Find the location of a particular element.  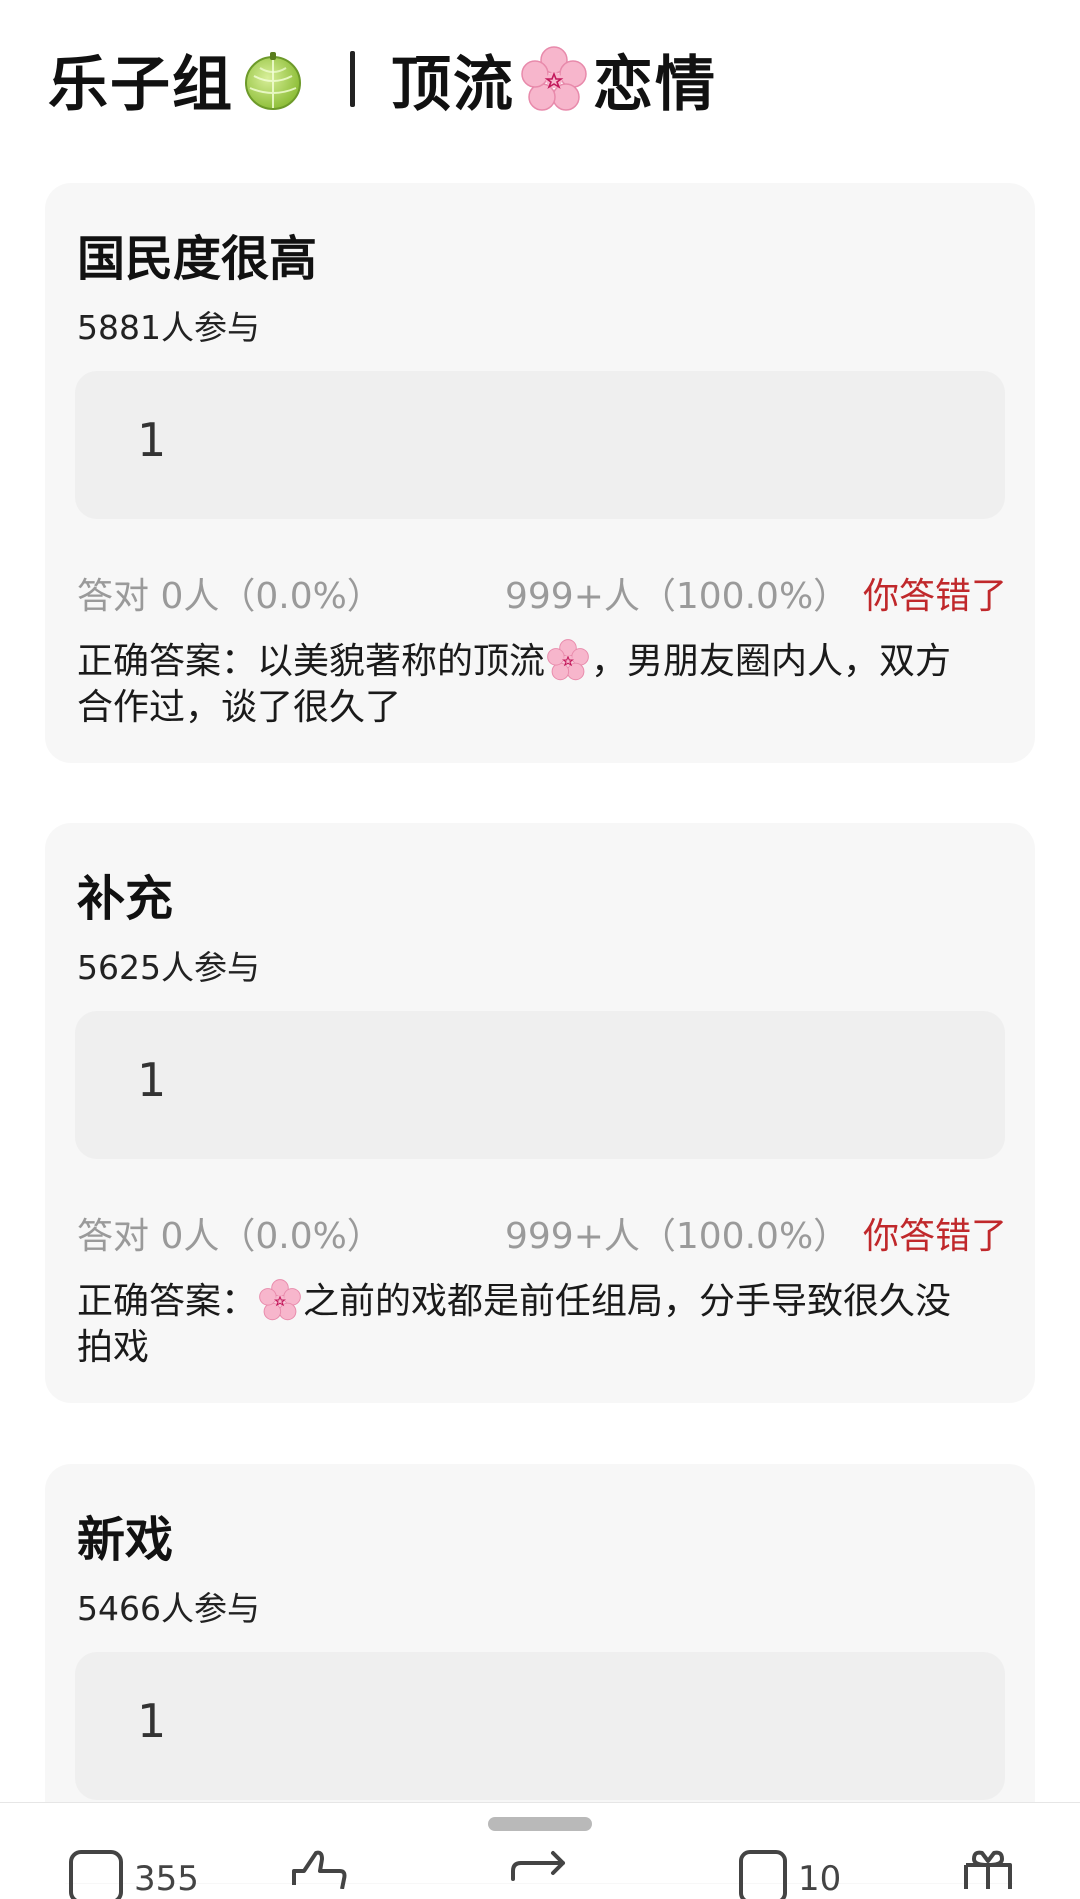

message-button: 10 is located at coordinates (789, 1874).